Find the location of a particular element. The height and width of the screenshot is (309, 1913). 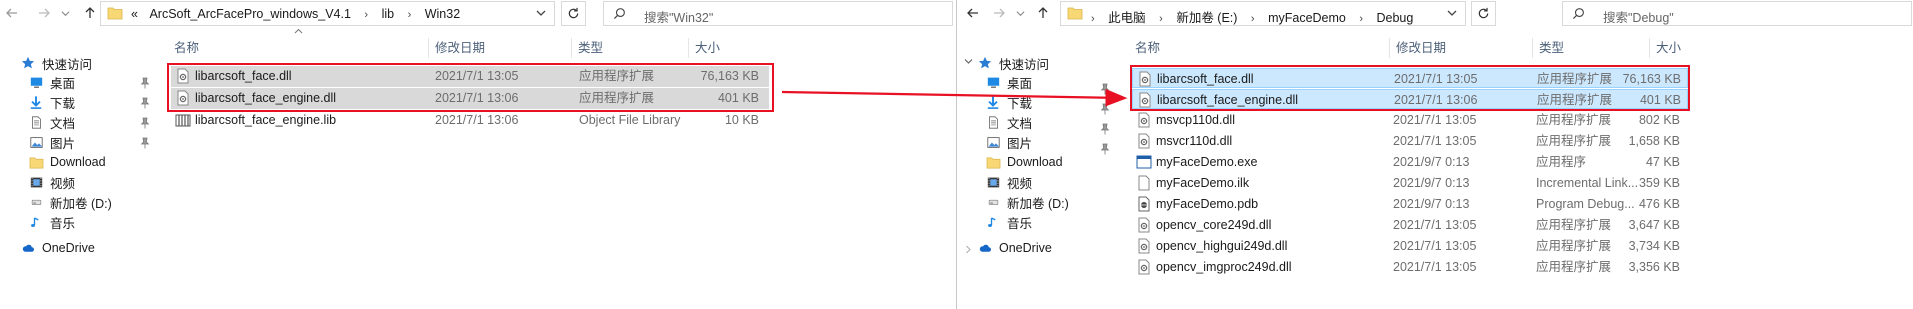

chevron-right-icon is located at coordinates (968, 249).